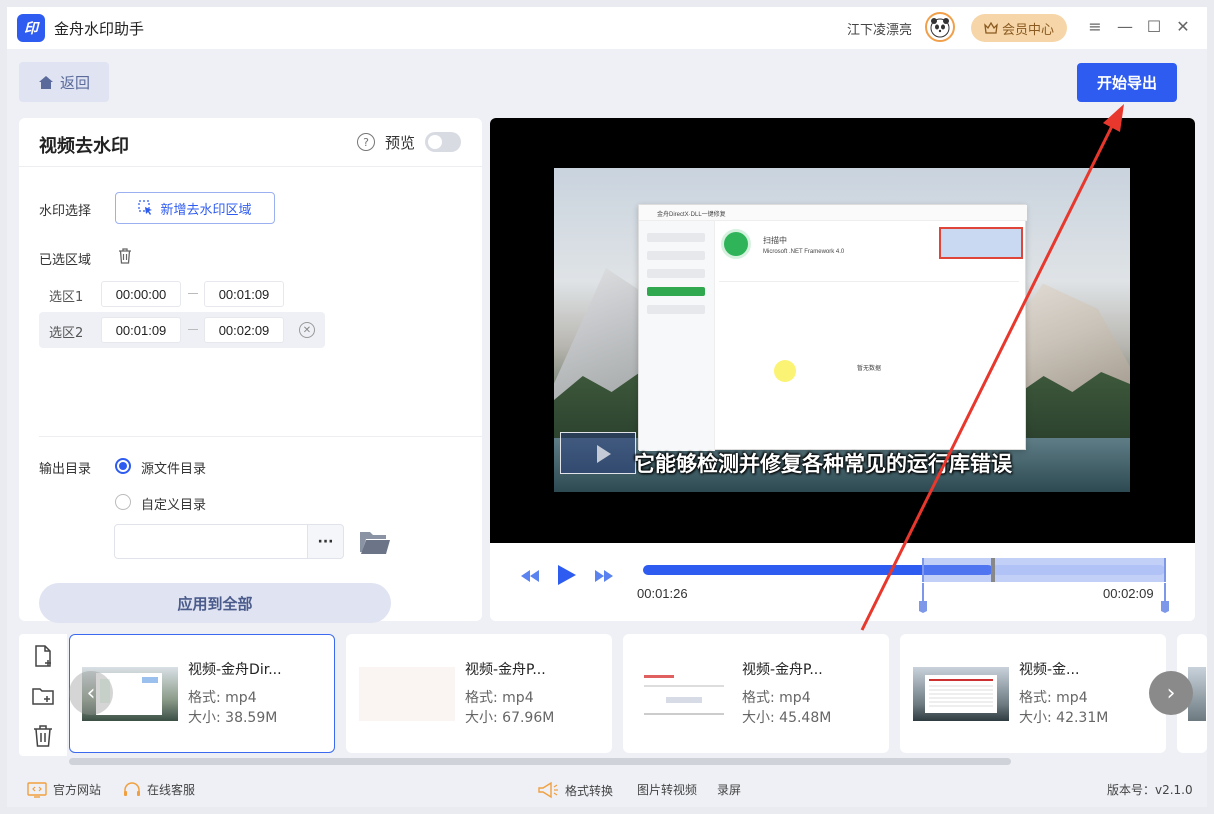 The width and height of the screenshot is (1214, 814). What do you see at coordinates (598, 453) in the screenshot?
I see `watermark-region-box` at bounding box center [598, 453].